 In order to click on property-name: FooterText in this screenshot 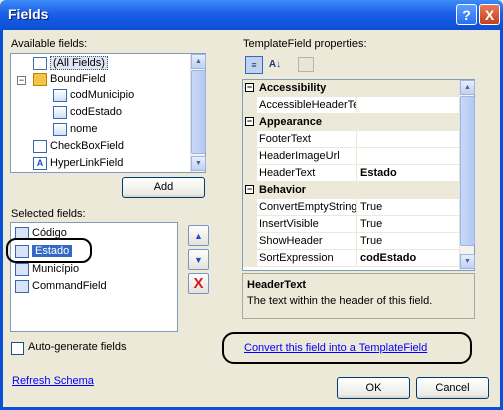, I will do `click(307, 139)`.